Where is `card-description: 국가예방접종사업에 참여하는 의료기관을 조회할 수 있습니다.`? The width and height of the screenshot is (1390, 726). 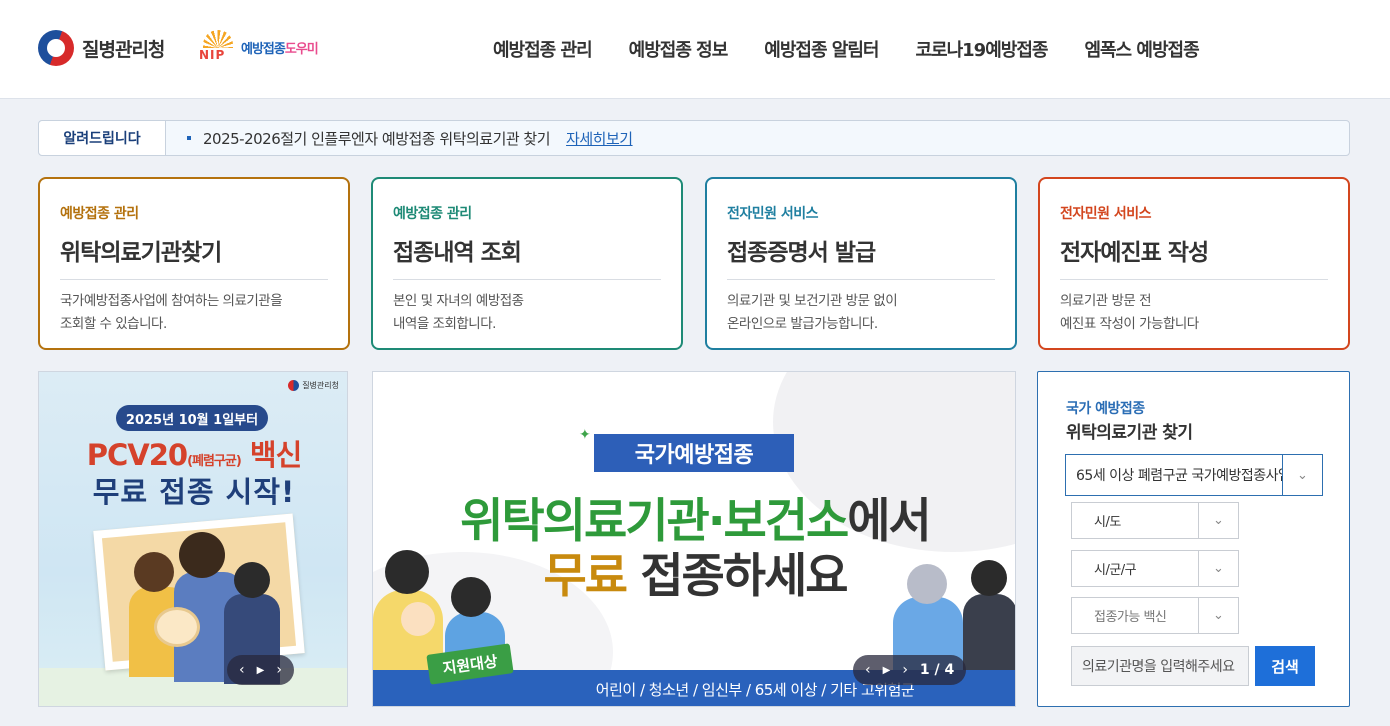
card-description: 국가예방접종사업에 참여하는 의료기관을 조회할 수 있습니다. is located at coordinates (171, 312).